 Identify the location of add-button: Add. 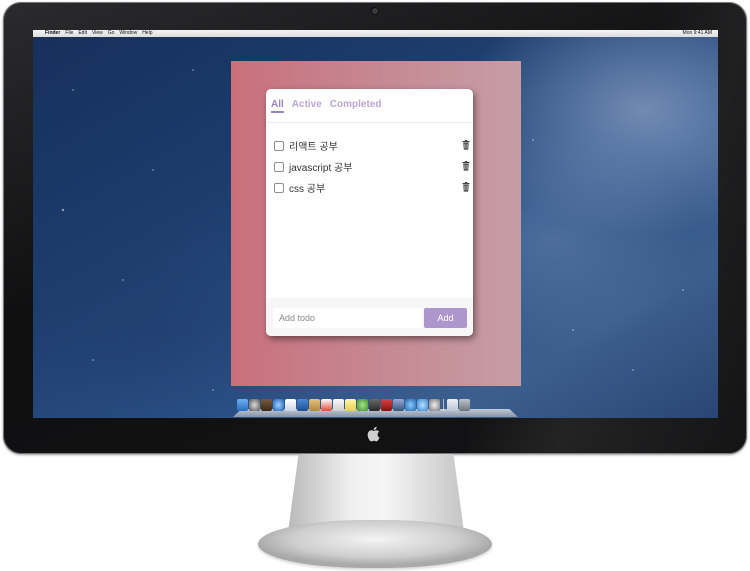
(445, 318).